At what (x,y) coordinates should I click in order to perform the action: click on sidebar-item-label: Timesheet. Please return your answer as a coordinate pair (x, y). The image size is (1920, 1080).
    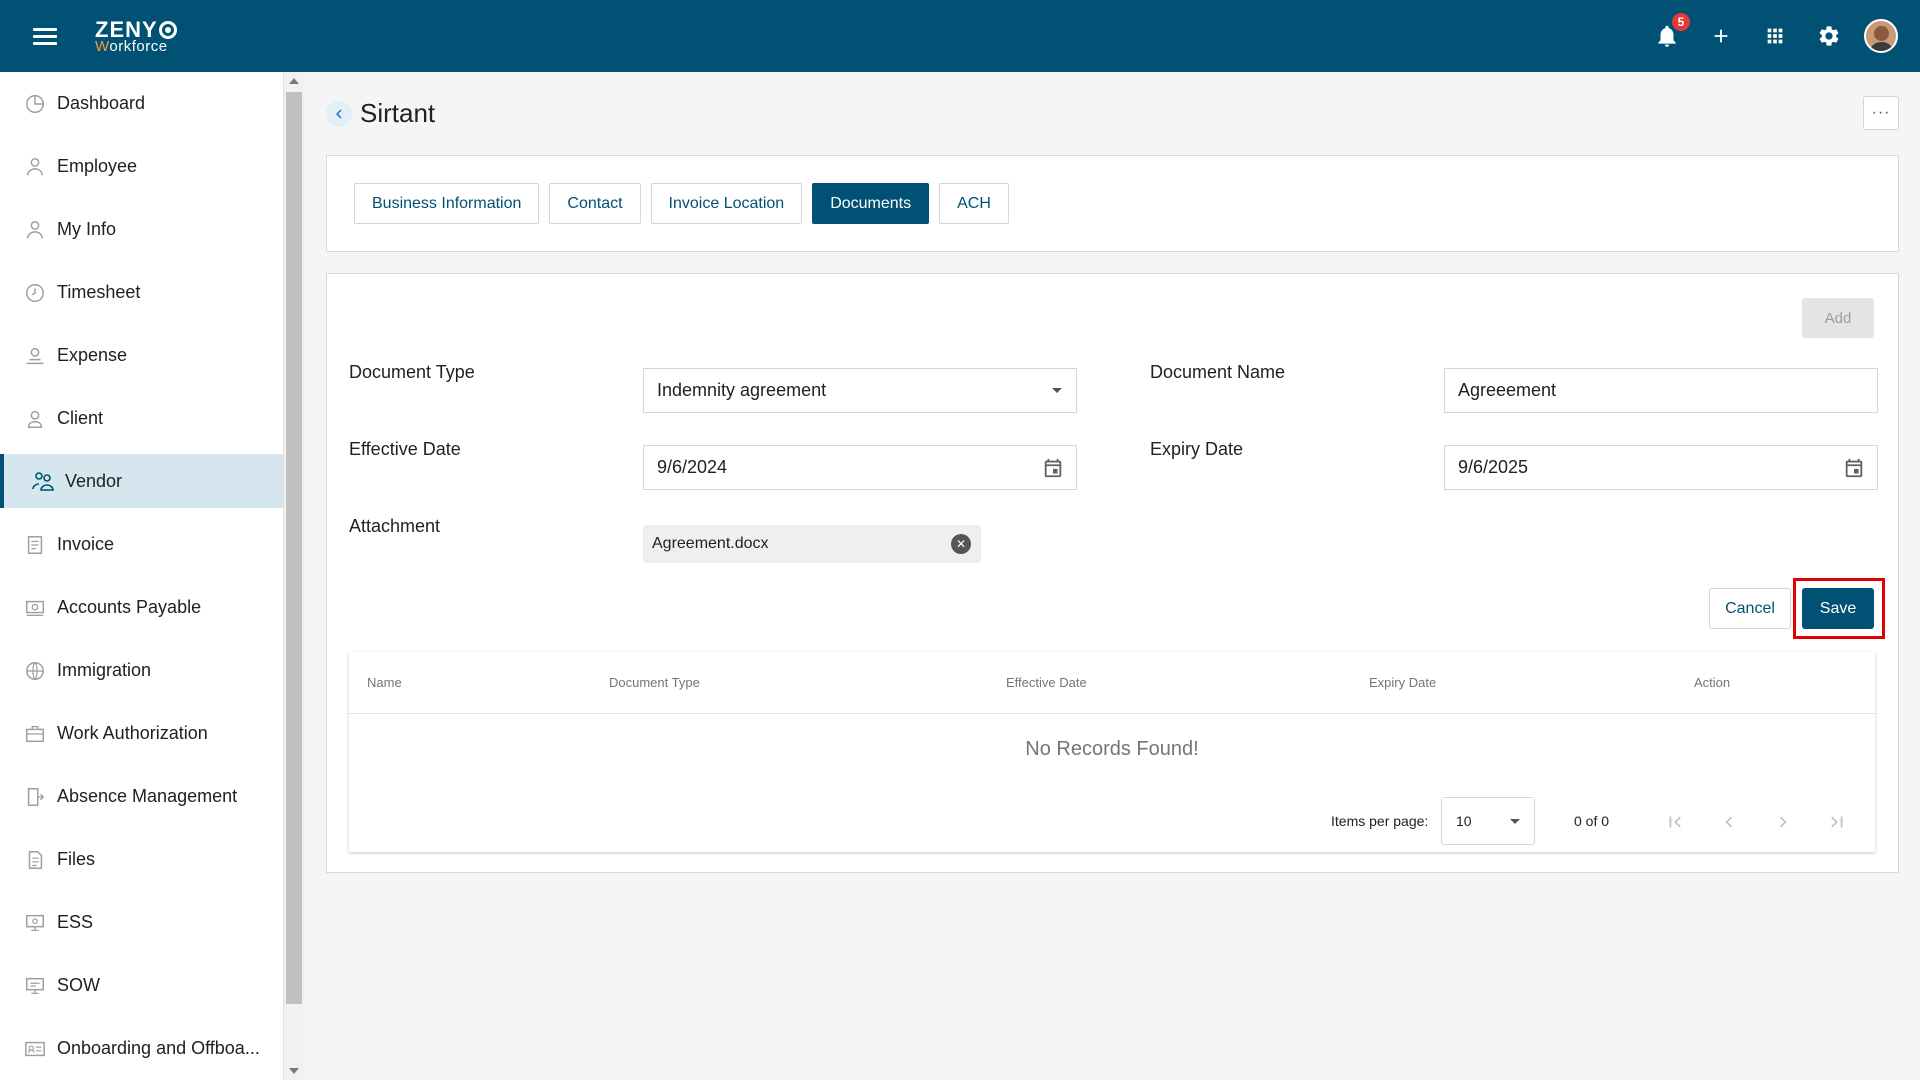
    Looking at the image, I should click on (99, 292).